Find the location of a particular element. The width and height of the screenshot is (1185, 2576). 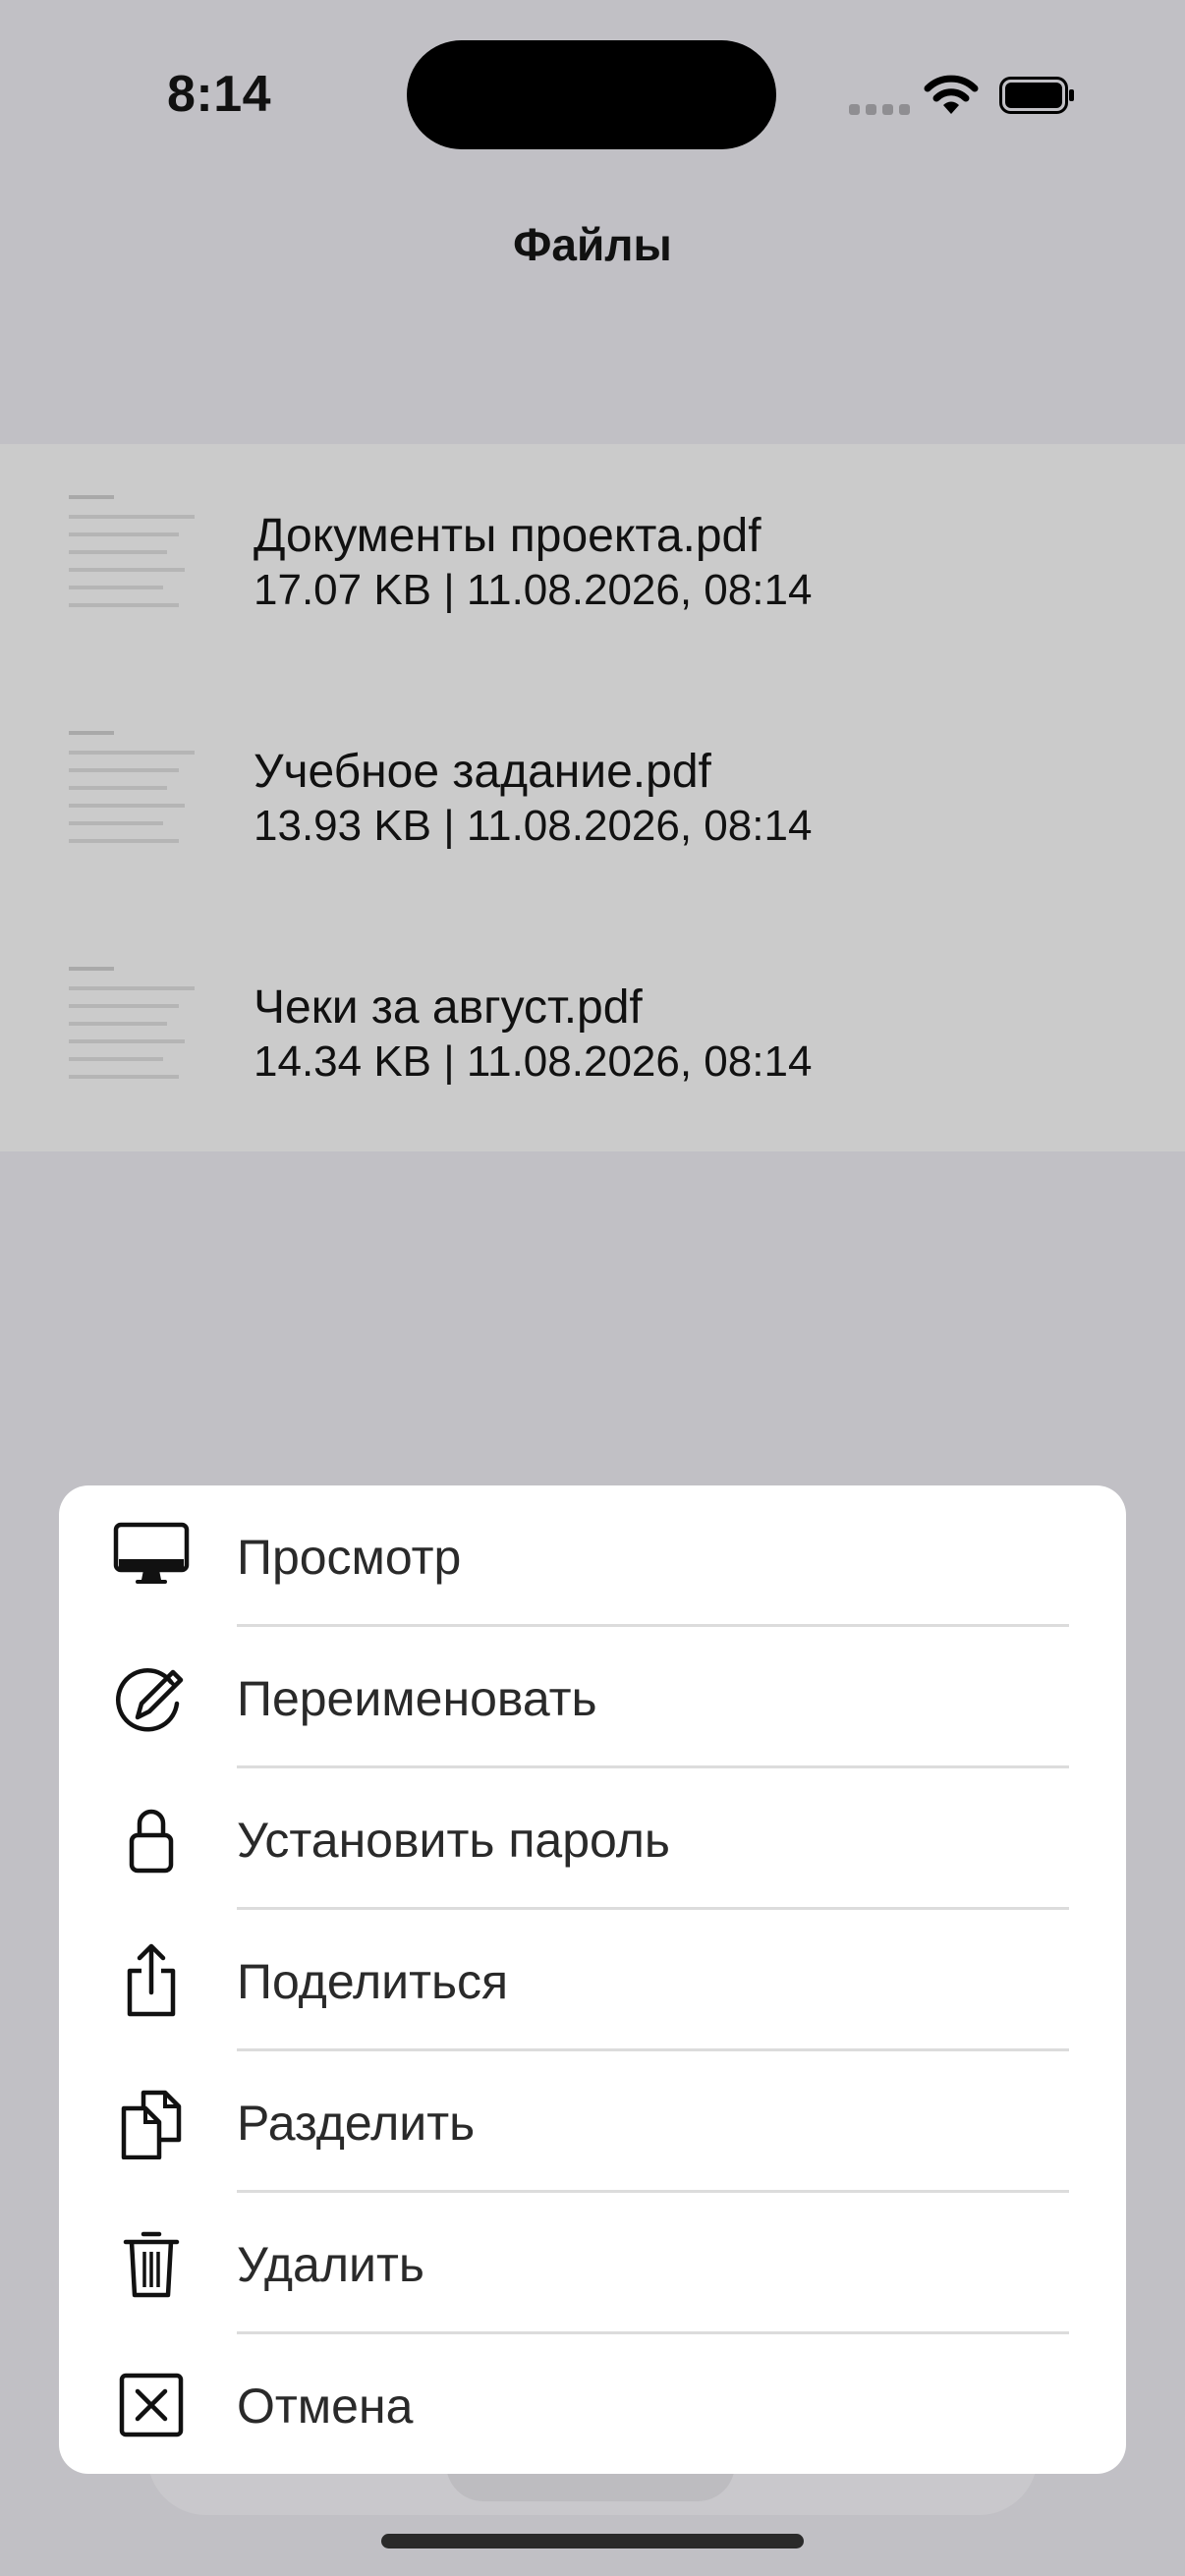

action-label: Переименовать is located at coordinates (417, 1698).